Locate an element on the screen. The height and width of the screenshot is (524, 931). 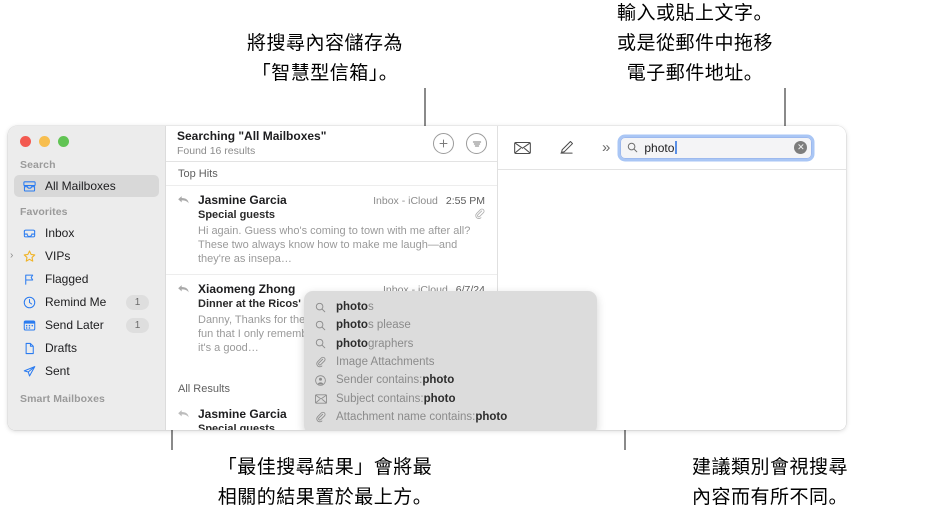
toolbar: » photo ✕ is located at coordinates (672, 148).